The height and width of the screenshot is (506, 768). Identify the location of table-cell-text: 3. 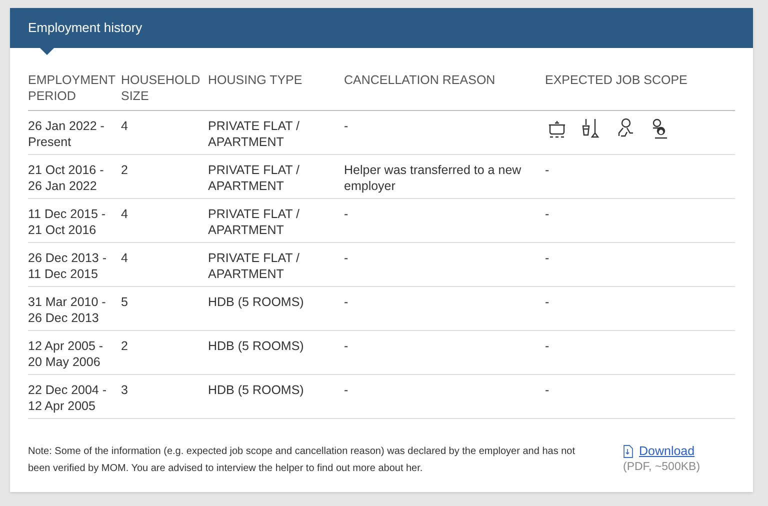
(125, 390).